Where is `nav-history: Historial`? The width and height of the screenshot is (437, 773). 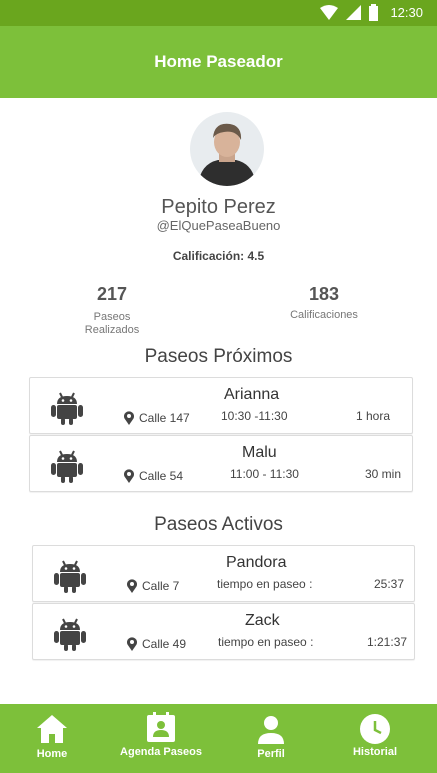
nav-history: Historial is located at coordinates (375, 738).